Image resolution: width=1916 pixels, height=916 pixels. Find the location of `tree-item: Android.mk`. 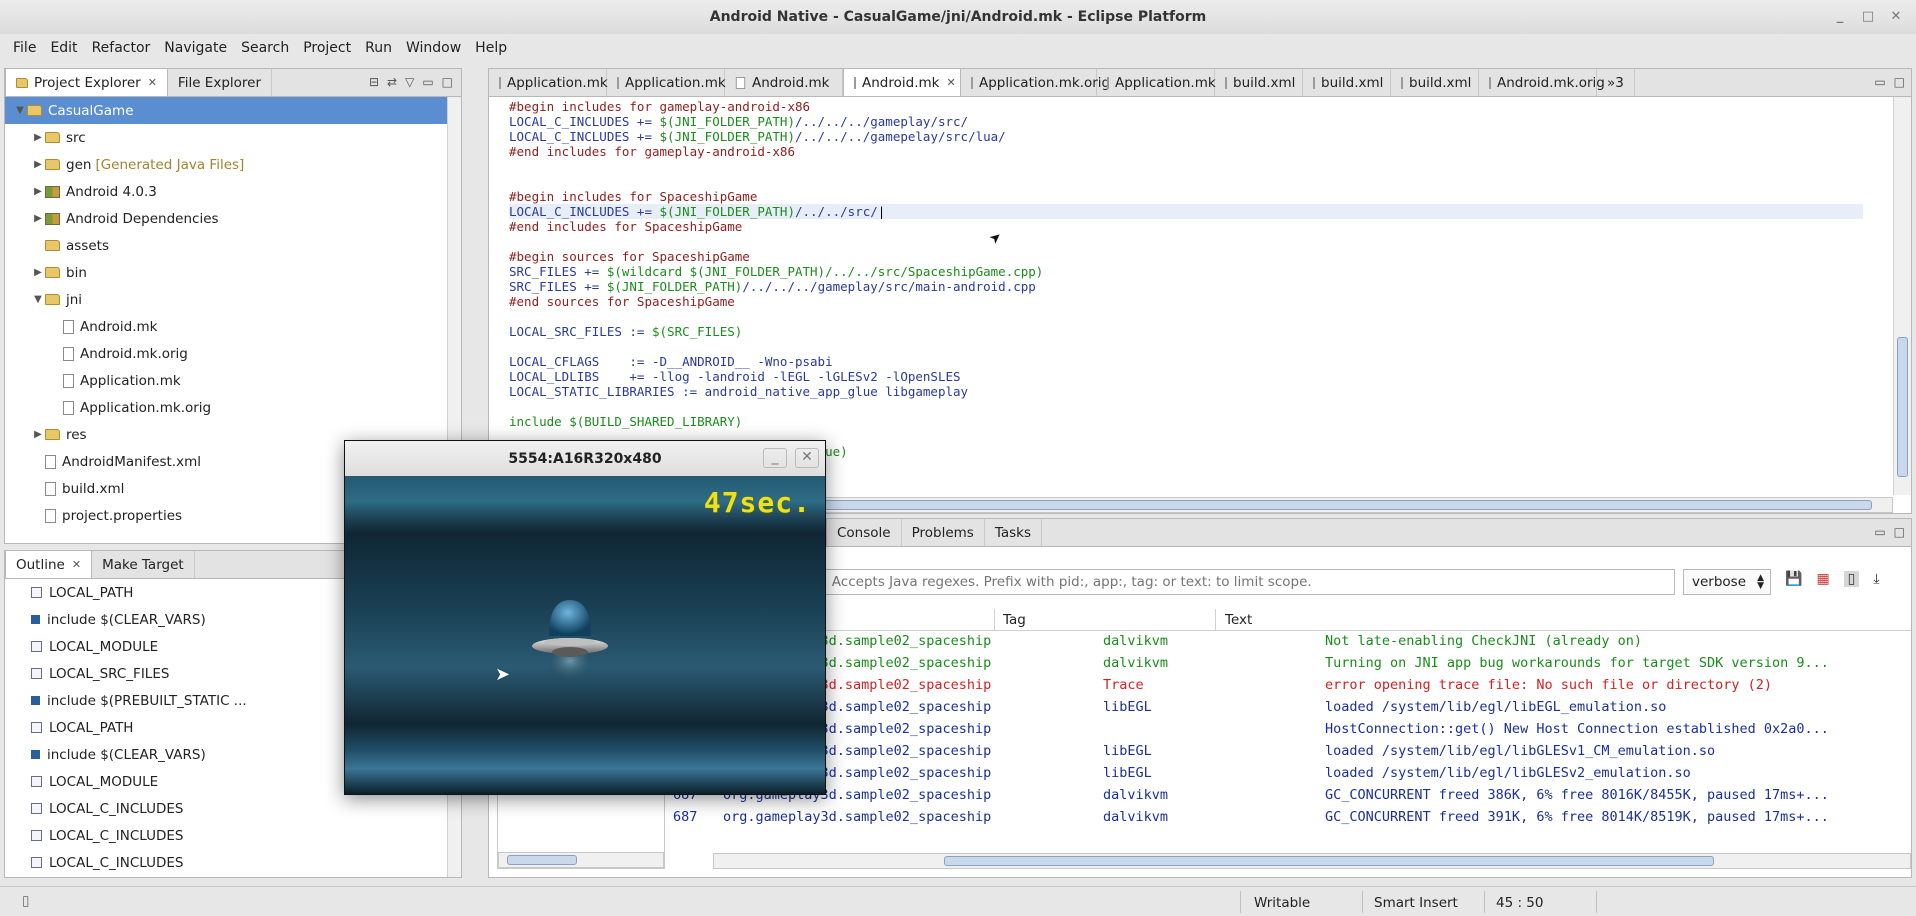

tree-item: Android.mk is located at coordinates (226, 326).